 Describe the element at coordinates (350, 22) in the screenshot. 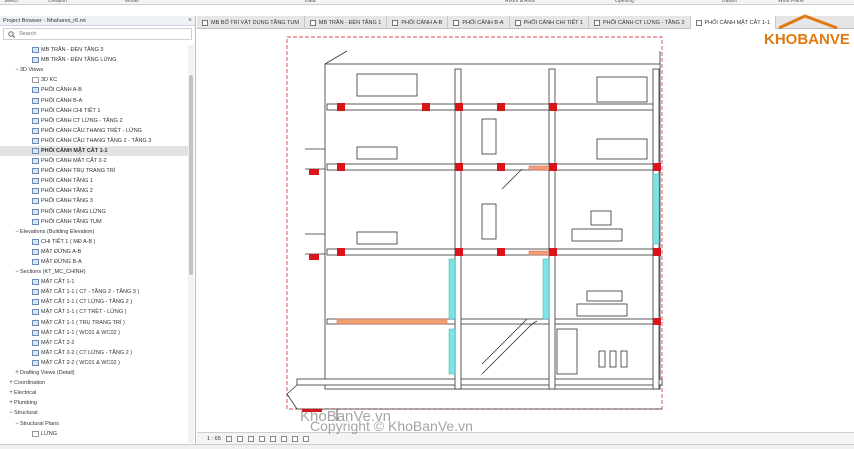

I see `view-tab-label: MB TRẦN - ĐÈN TẦNG 1` at that location.